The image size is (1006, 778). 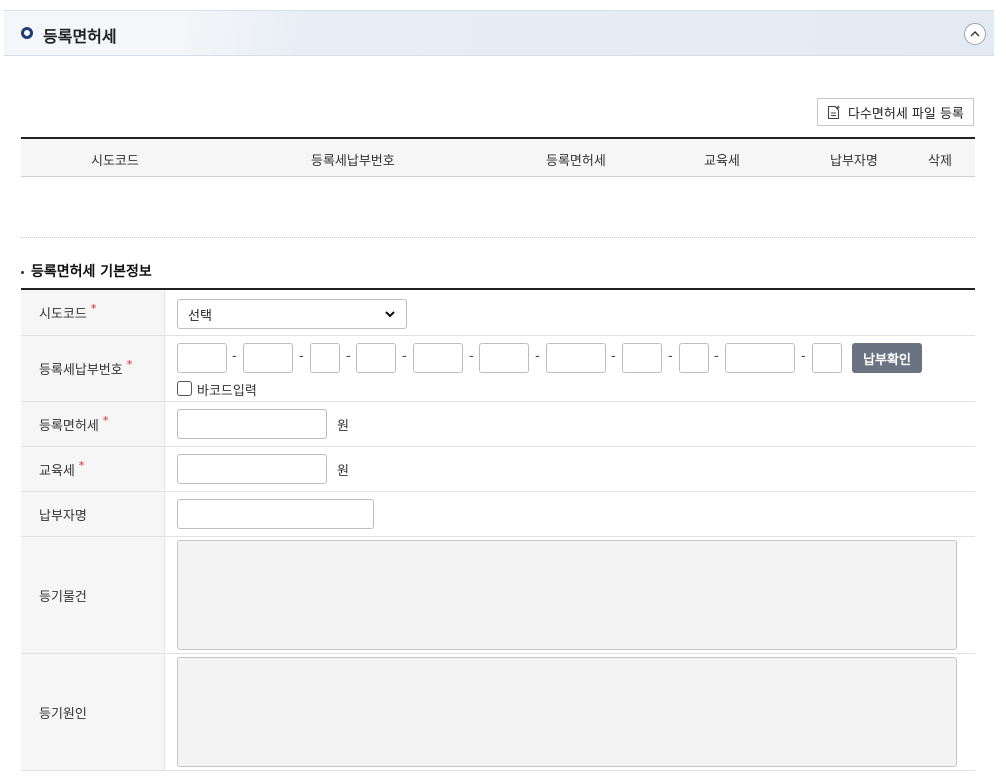 I want to click on row-cause: 등기원인, so click(x=498, y=712).